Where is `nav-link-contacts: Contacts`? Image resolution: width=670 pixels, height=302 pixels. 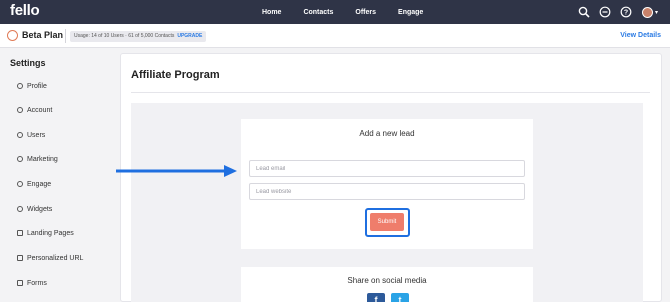
nav-link-contacts: Contacts is located at coordinates (318, 12).